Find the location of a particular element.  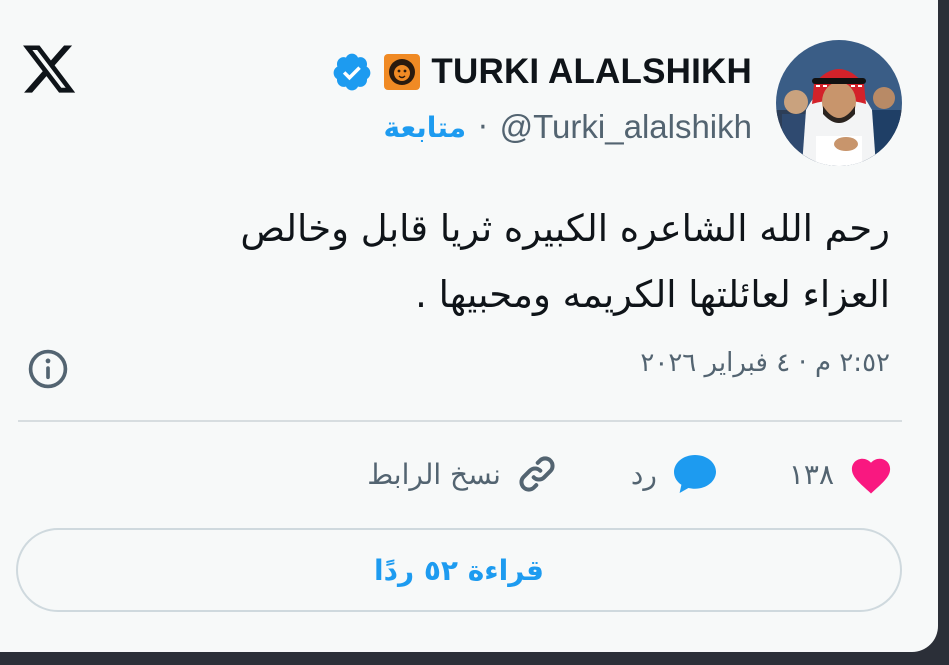

author-handle: @Turki_alalshikh is located at coordinates (626, 127).